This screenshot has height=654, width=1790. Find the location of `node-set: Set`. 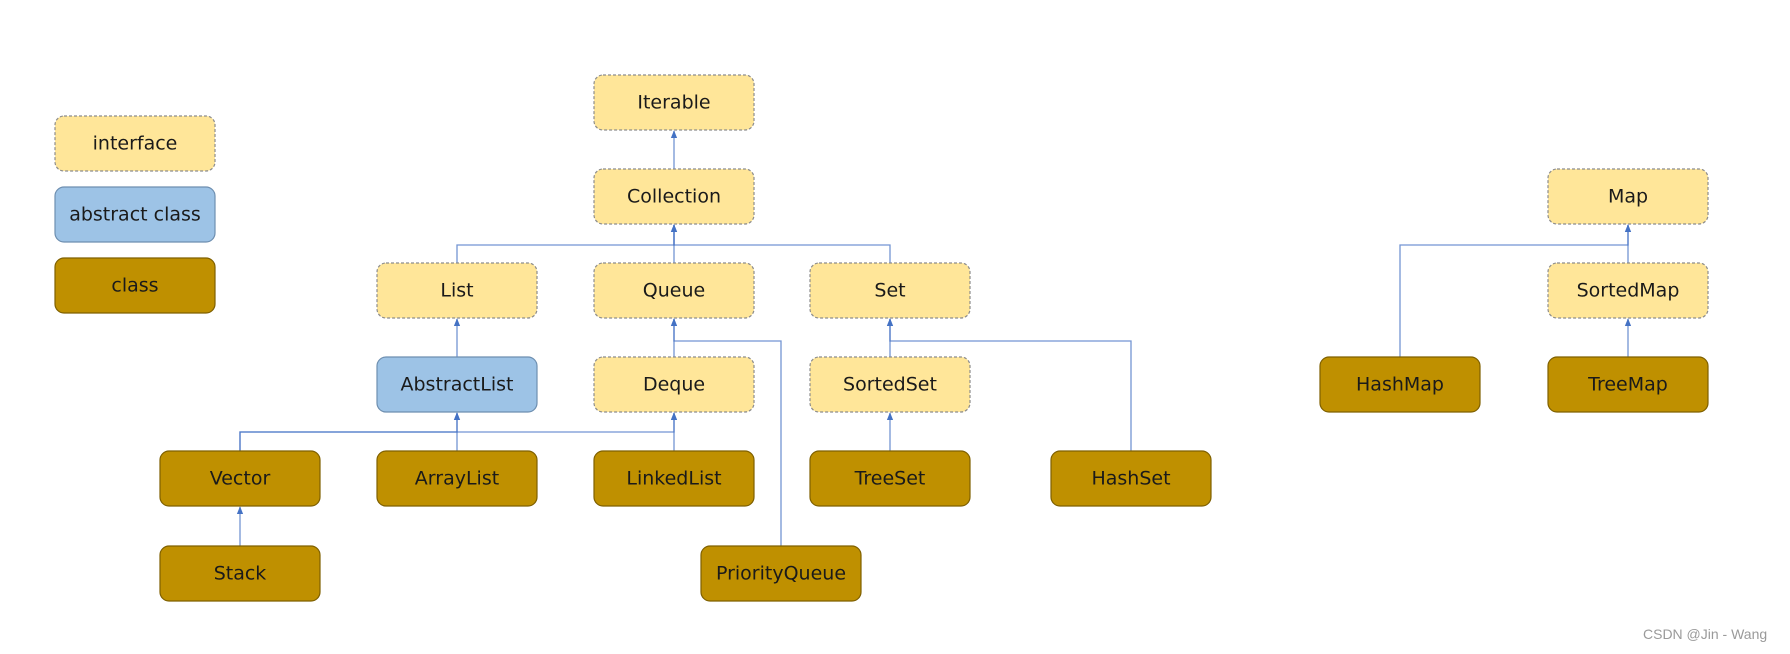

node-set: Set is located at coordinates (890, 290).